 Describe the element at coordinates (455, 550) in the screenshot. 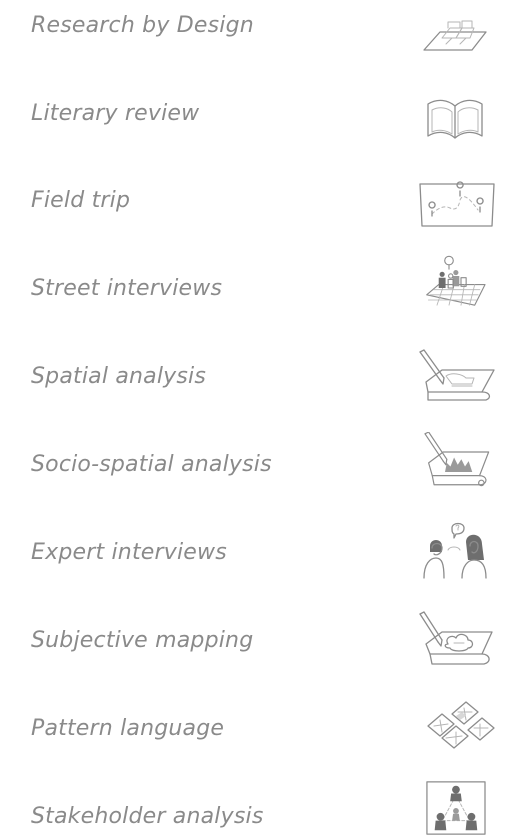

I see `two-people-talking-icon` at that location.